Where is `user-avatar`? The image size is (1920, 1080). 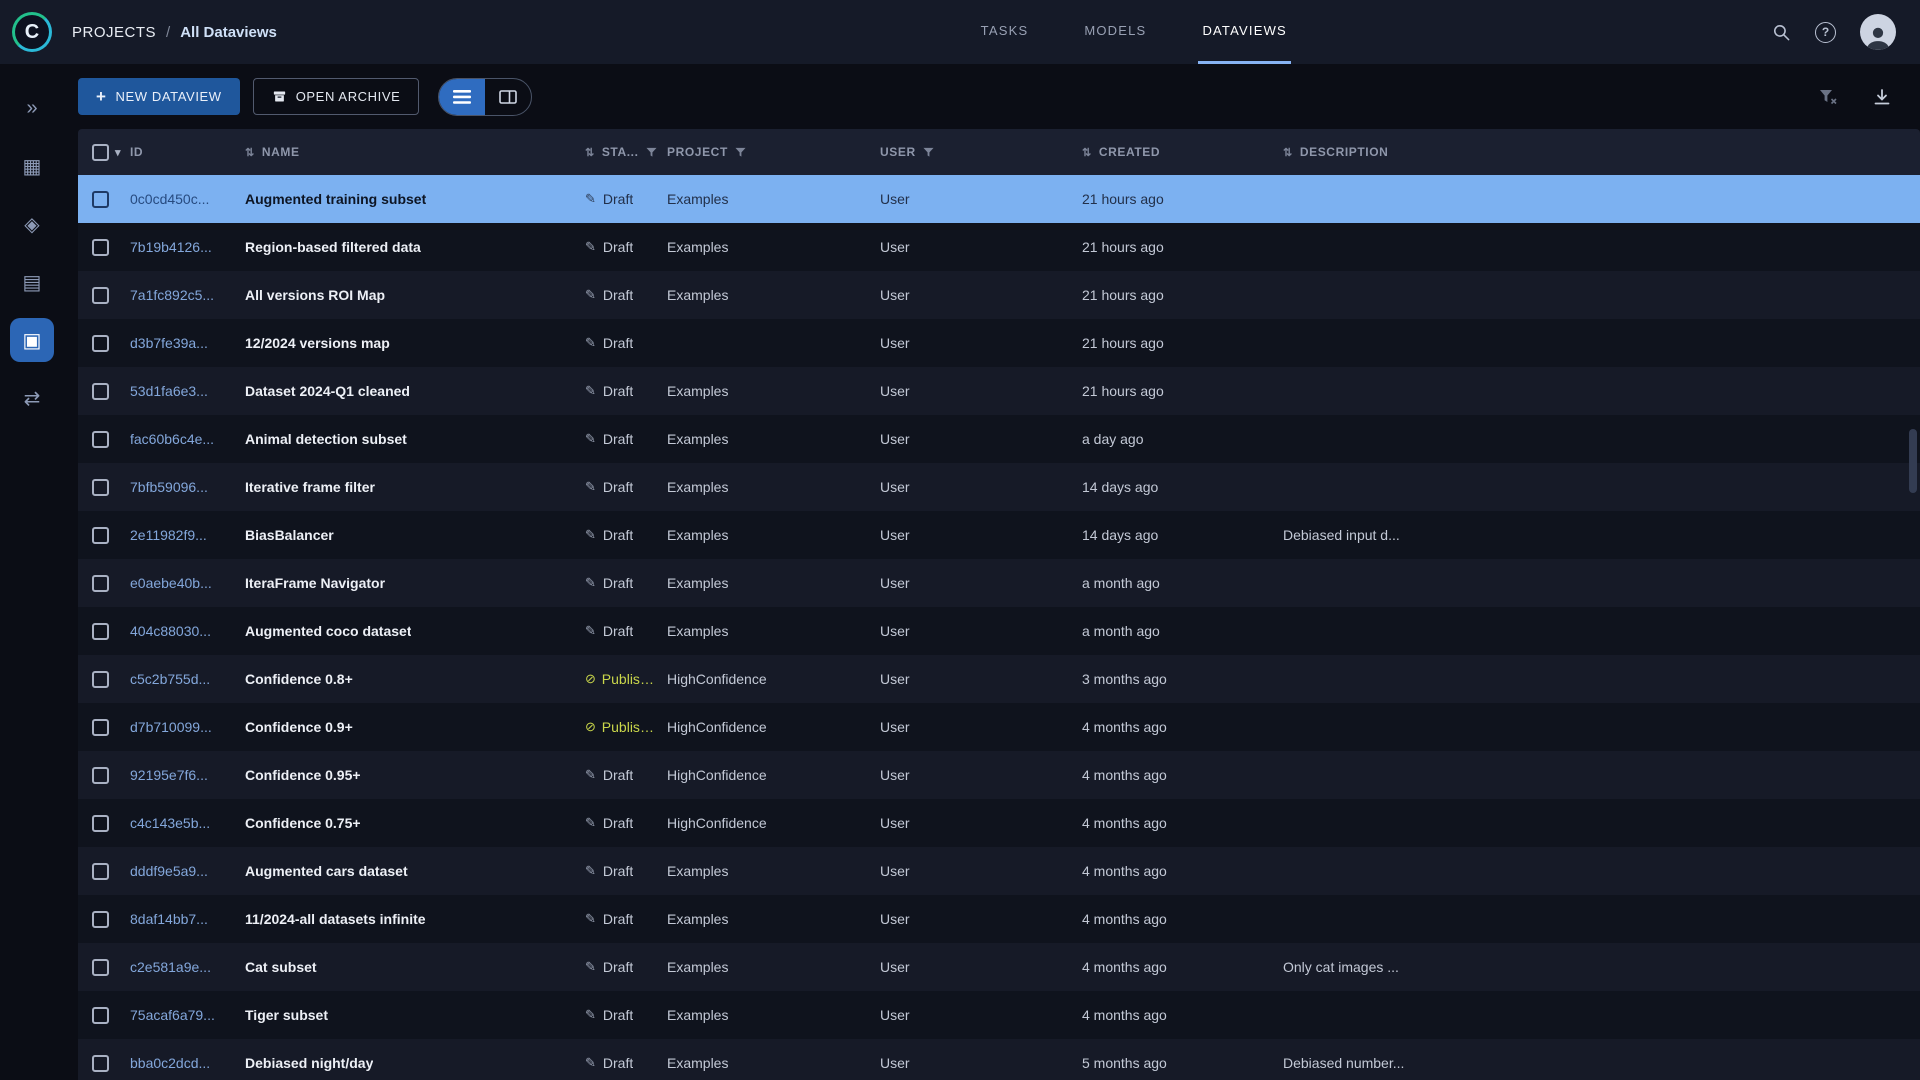
user-avatar is located at coordinates (1878, 32).